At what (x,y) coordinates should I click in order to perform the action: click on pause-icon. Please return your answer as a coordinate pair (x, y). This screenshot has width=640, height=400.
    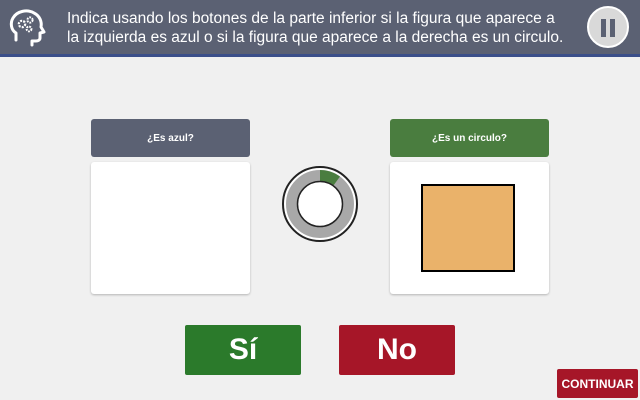
    Looking at the image, I should click on (603, 28).